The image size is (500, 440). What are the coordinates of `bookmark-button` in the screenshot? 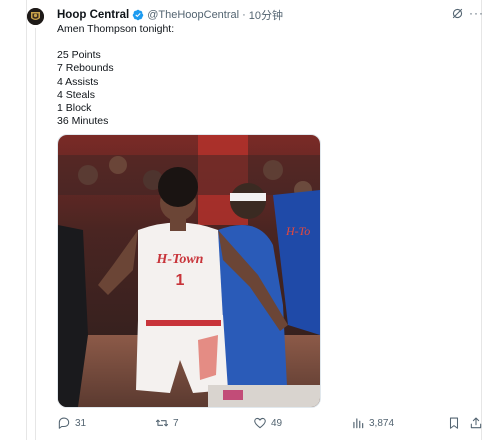 It's located at (454, 423).